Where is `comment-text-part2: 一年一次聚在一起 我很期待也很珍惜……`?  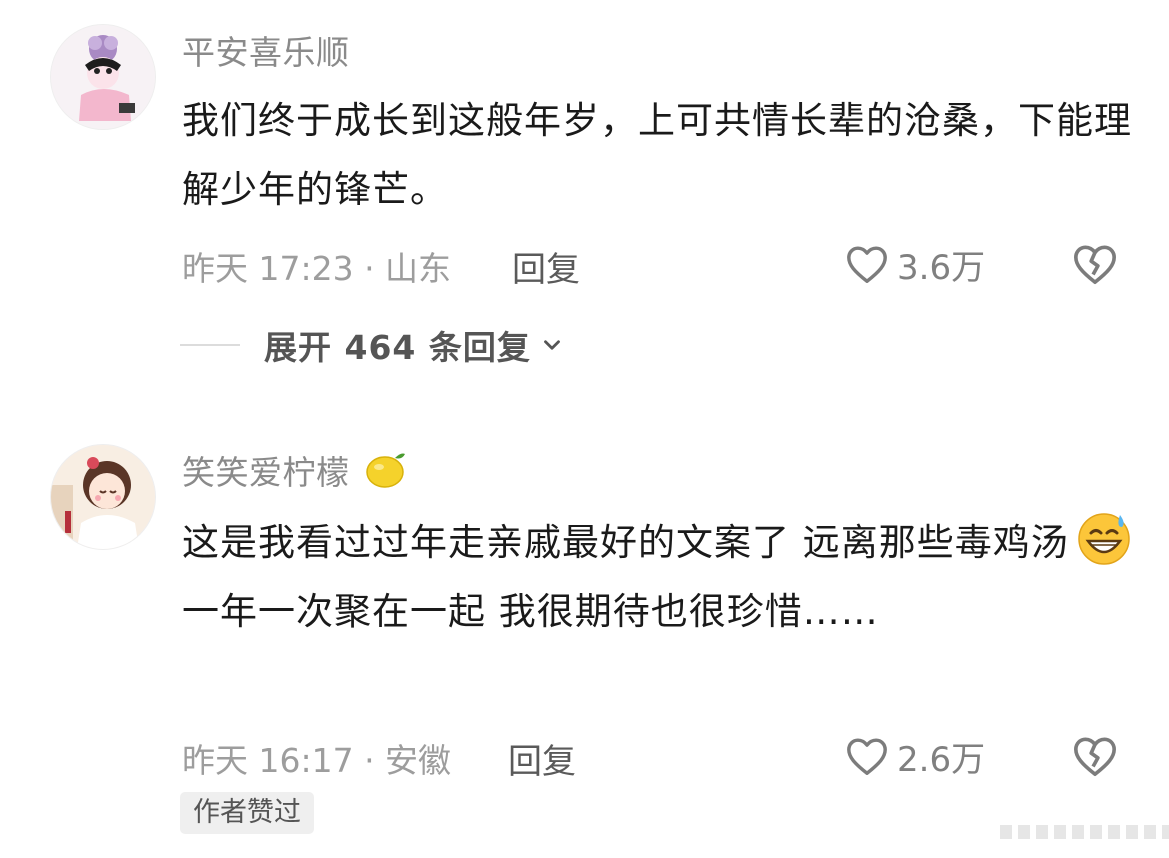
comment-text-part2: 一年一次聚在一起 我很期待也很珍惜…… is located at coordinates (530, 611).